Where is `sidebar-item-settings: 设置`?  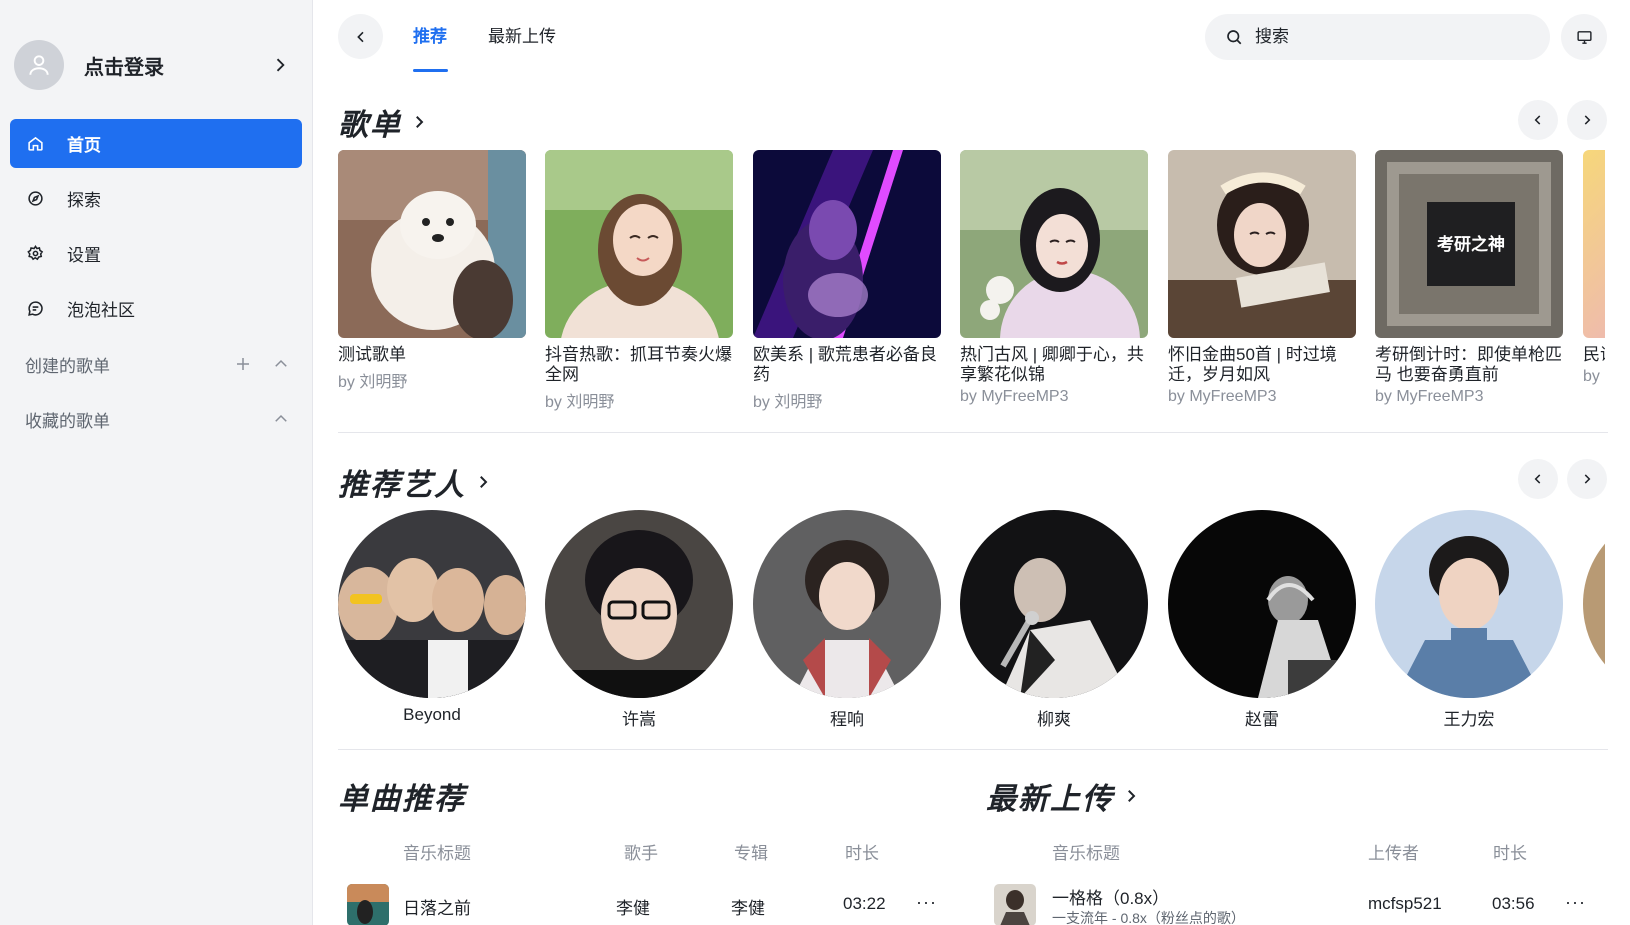
sidebar-item-settings: 设置 is located at coordinates (156, 253).